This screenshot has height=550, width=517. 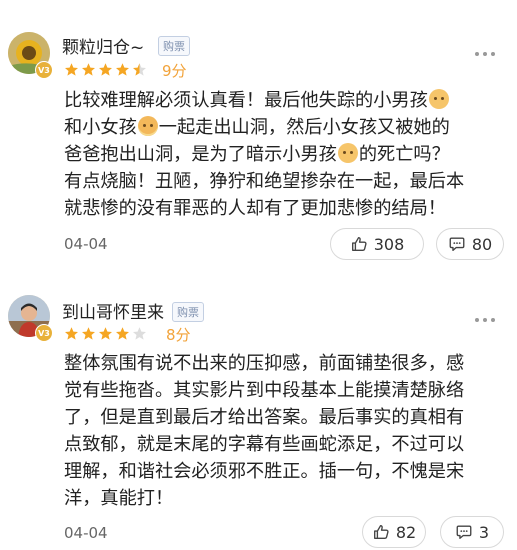 What do you see at coordinates (389, 244) in the screenshot?
I see `like-count: 308` at bounding box center [389, 244].